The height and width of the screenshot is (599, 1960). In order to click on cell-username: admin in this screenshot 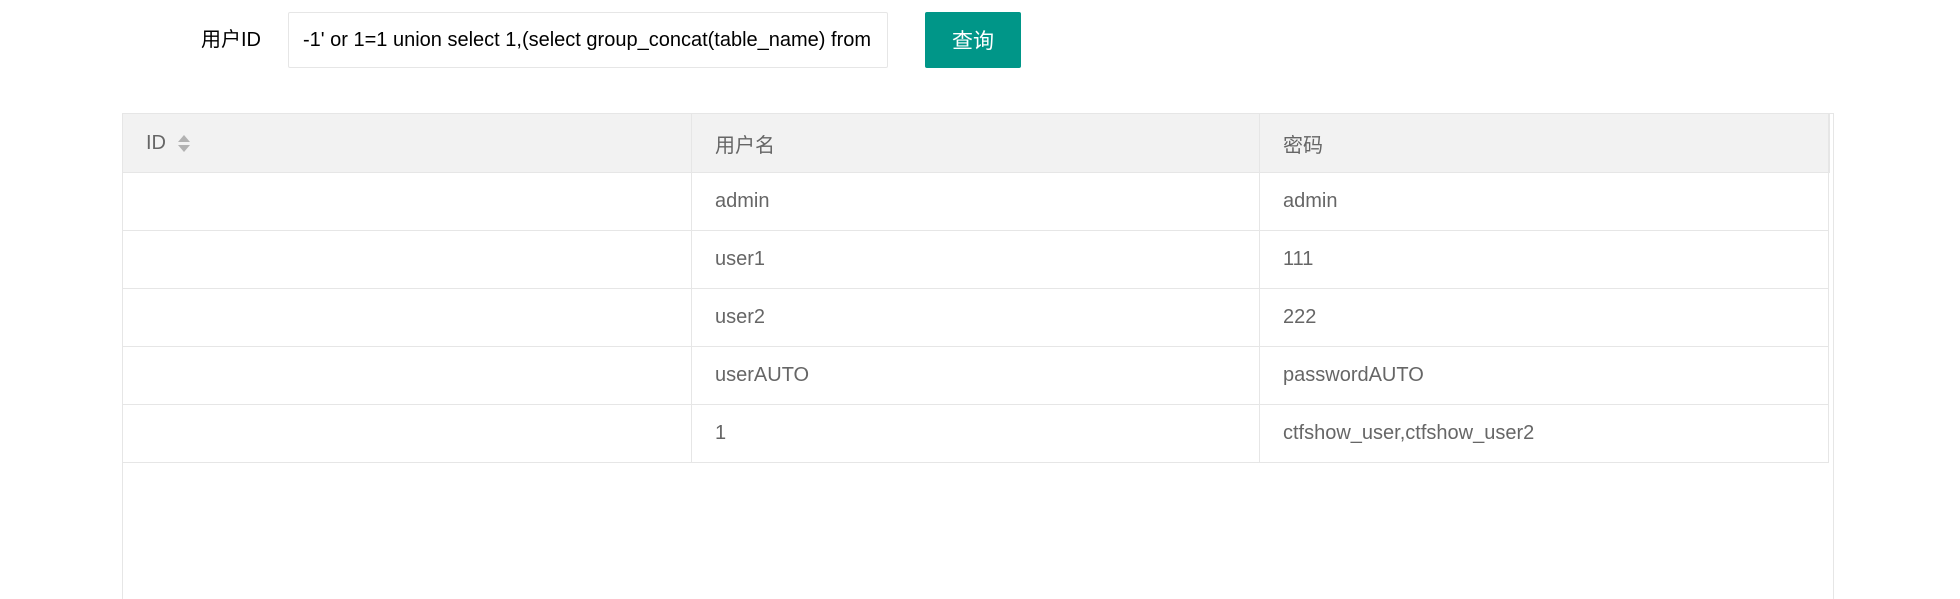, I will do `click(976, 201)`.